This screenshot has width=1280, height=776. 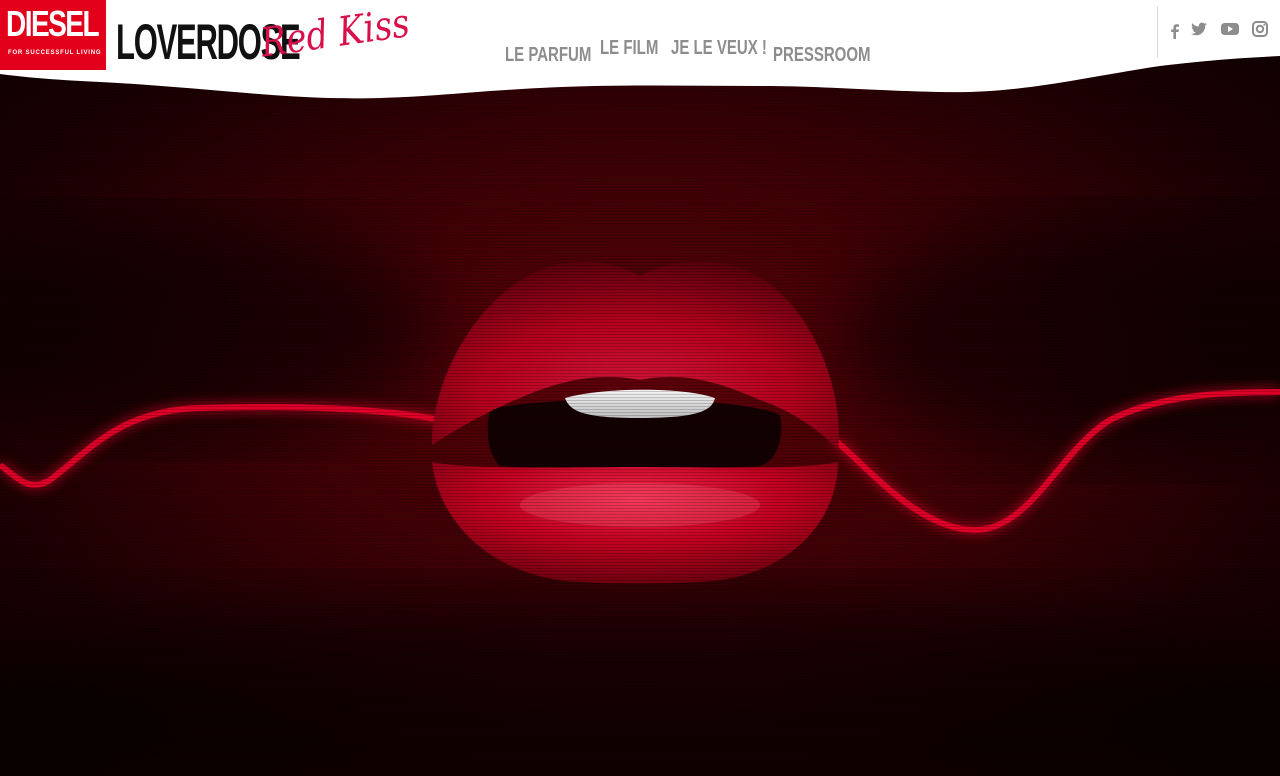 What do you see at coordinates (53, 23) in the screenshot?
I see `diesel-logo-word: DIESEL` at bounding box center [53, 23].